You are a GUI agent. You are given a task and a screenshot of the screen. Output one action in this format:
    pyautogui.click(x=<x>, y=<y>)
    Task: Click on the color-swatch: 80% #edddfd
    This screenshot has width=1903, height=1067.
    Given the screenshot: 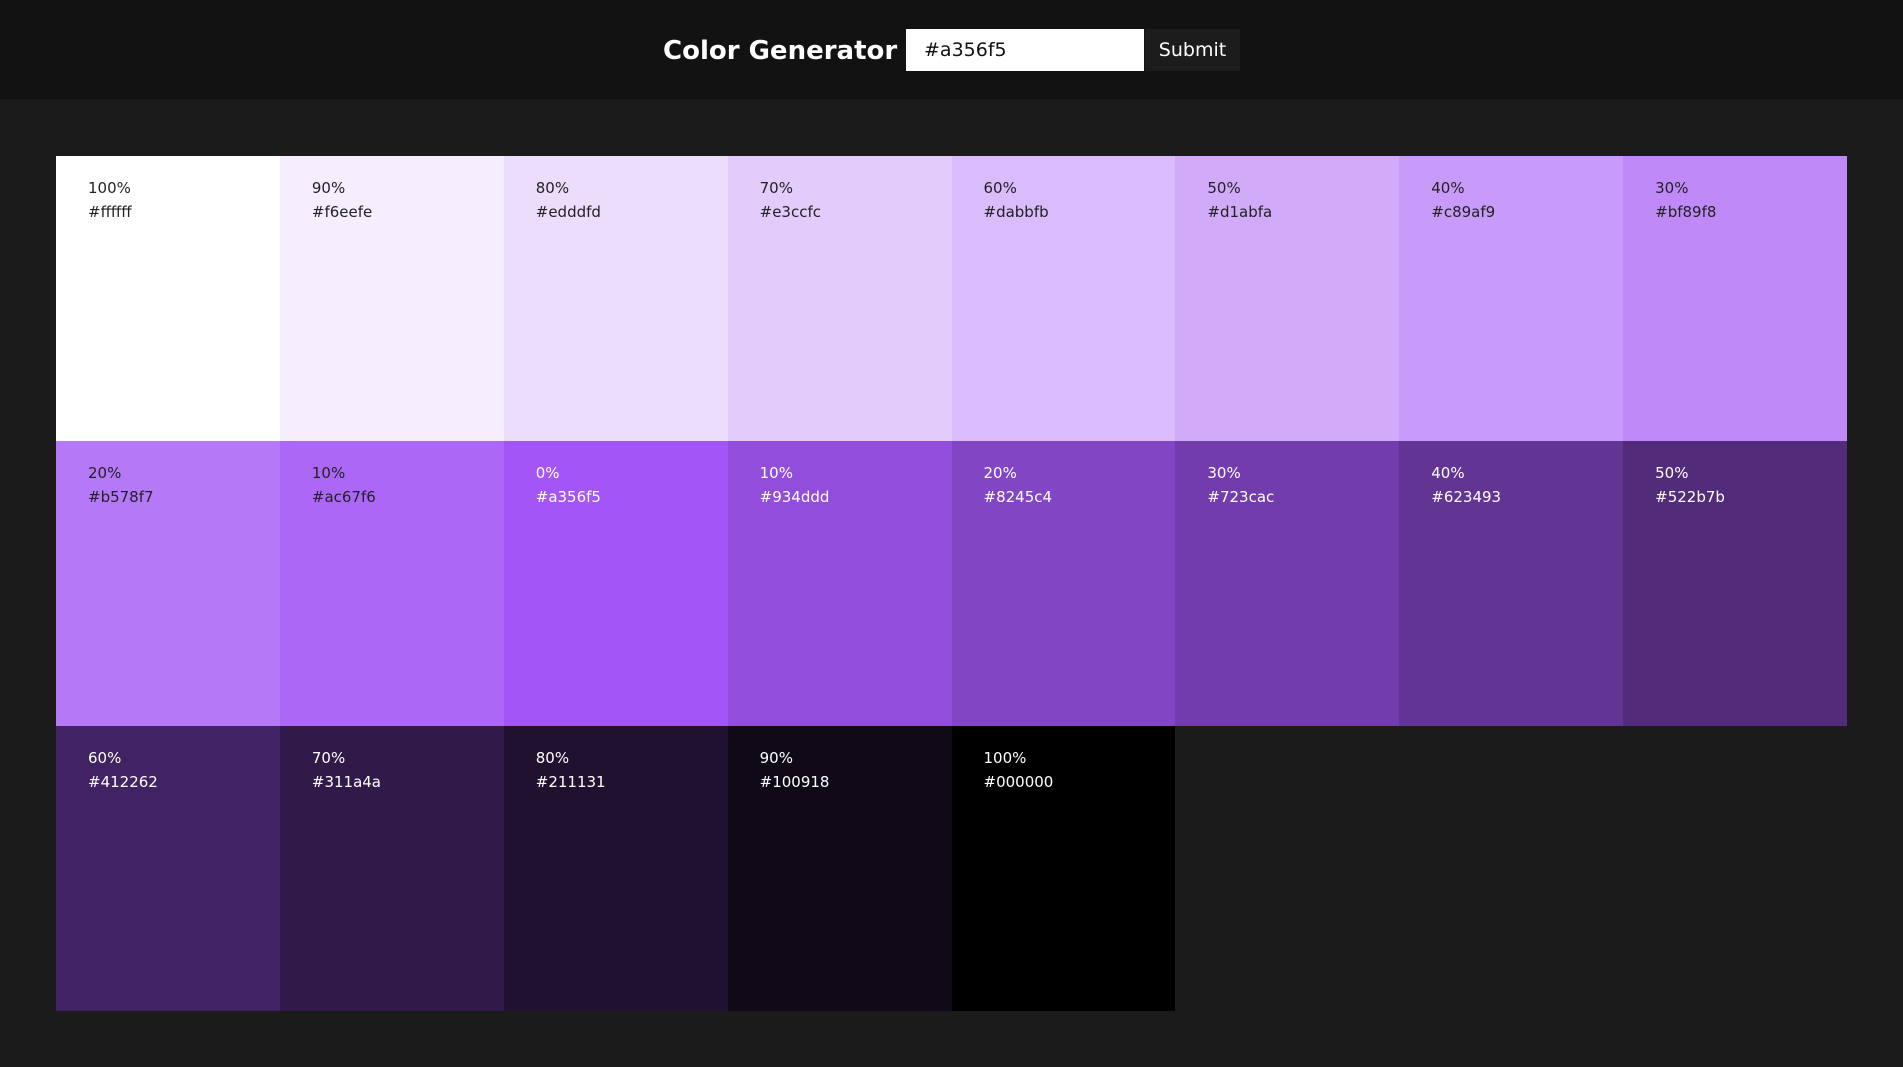 What is the action you would take?
    pyautogui.click(x=615, y=298)
    